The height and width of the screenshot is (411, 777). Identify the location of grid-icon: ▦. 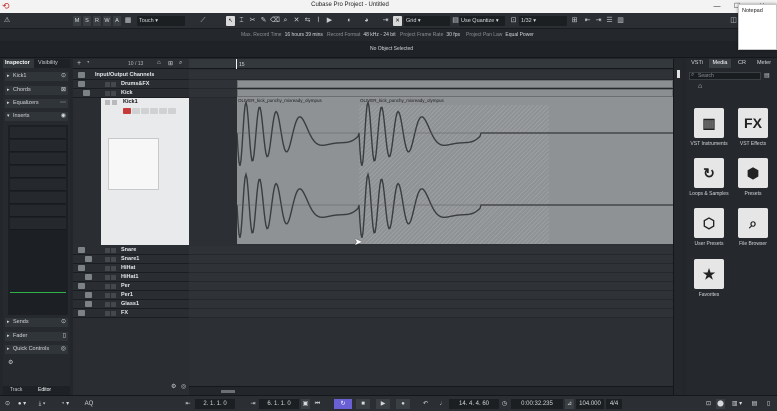
(128, 21).